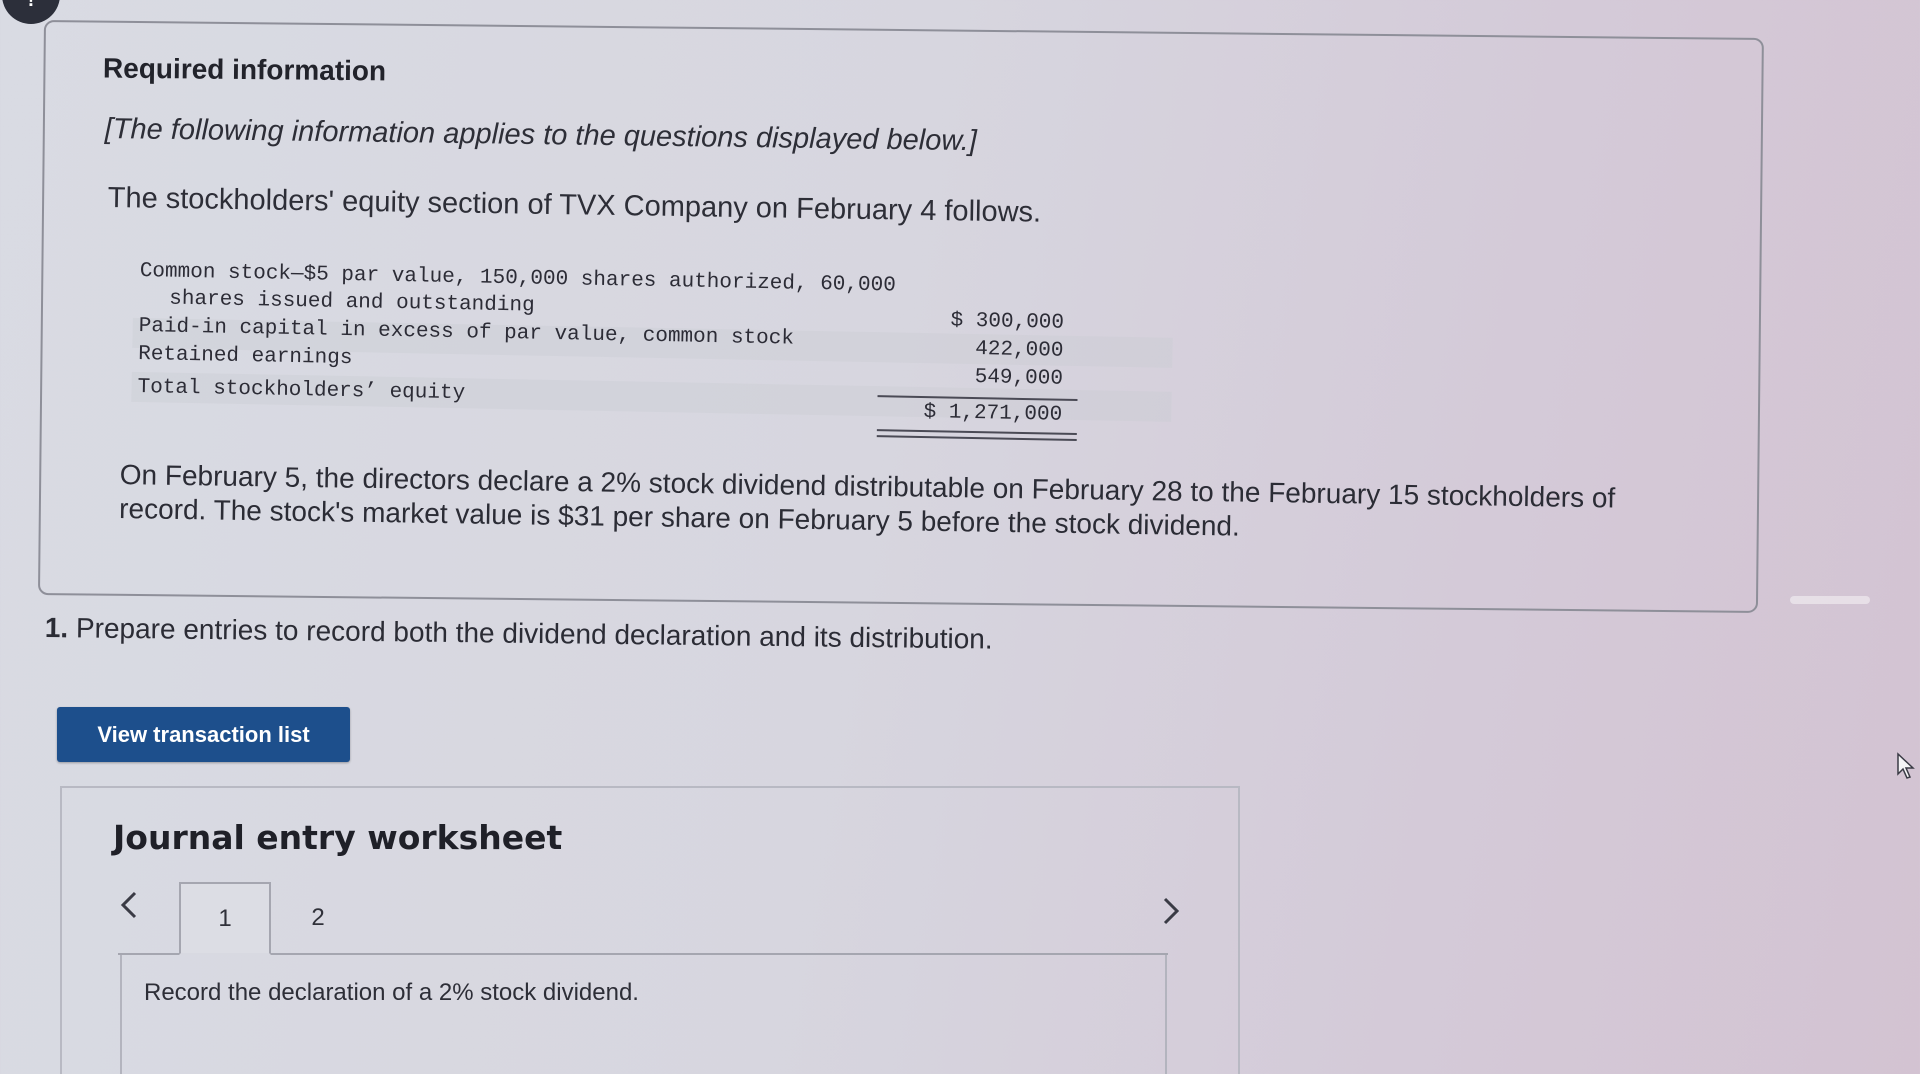  I want to click on equity-row-amount: $ 300,000, so click(1007, 322).